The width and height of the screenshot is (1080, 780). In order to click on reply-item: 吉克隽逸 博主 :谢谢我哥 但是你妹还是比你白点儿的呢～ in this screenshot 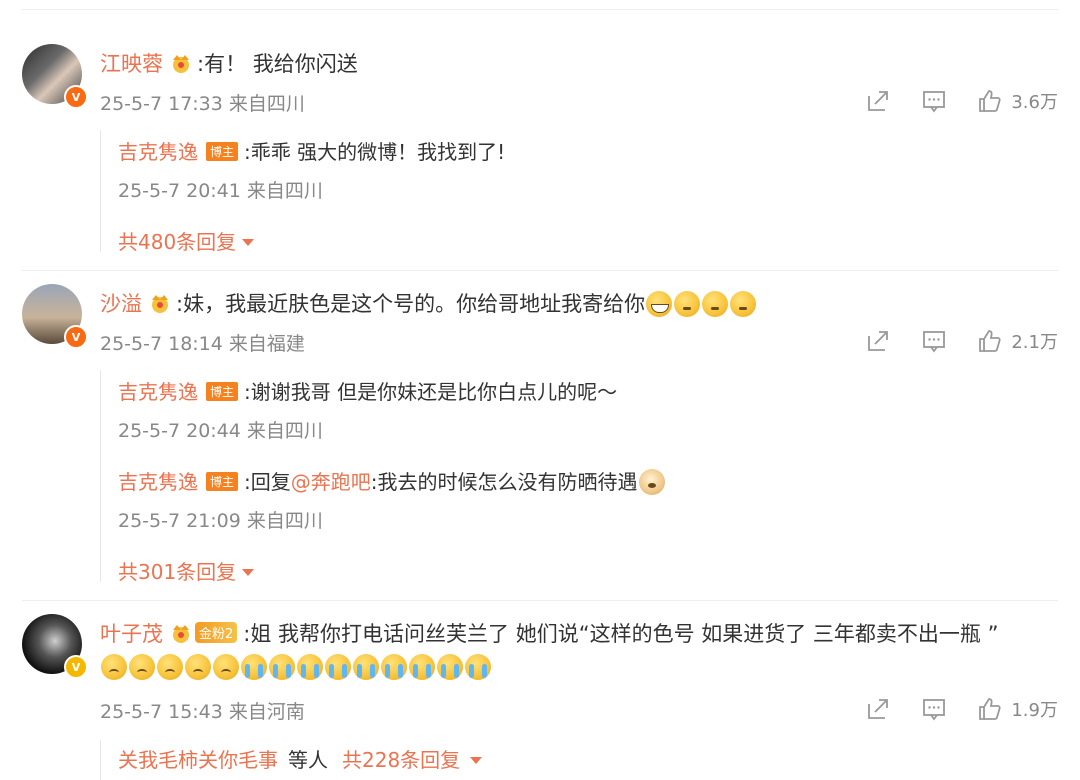, I will do `click(367, 390)`.